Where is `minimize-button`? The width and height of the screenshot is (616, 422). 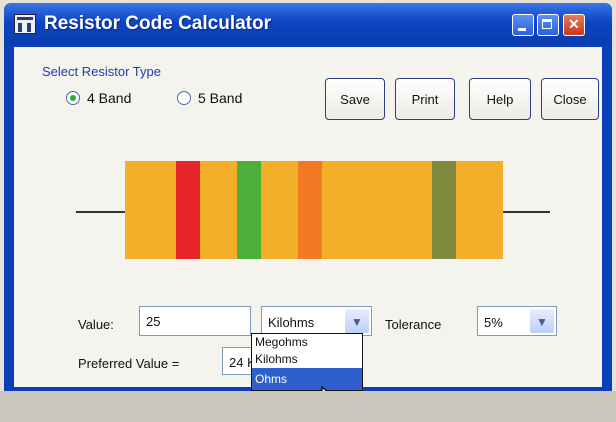 minimize-button is located at coordinates (523, 25).